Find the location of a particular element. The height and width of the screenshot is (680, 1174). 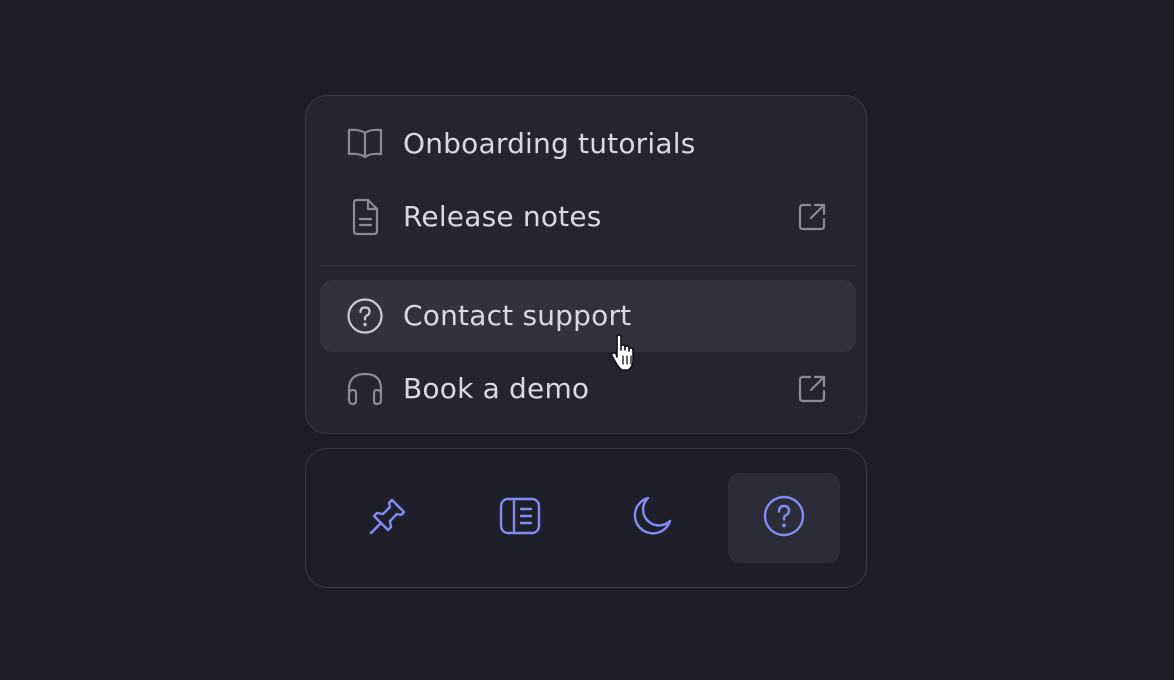

moon-icon is located at coordinates (652, 518).